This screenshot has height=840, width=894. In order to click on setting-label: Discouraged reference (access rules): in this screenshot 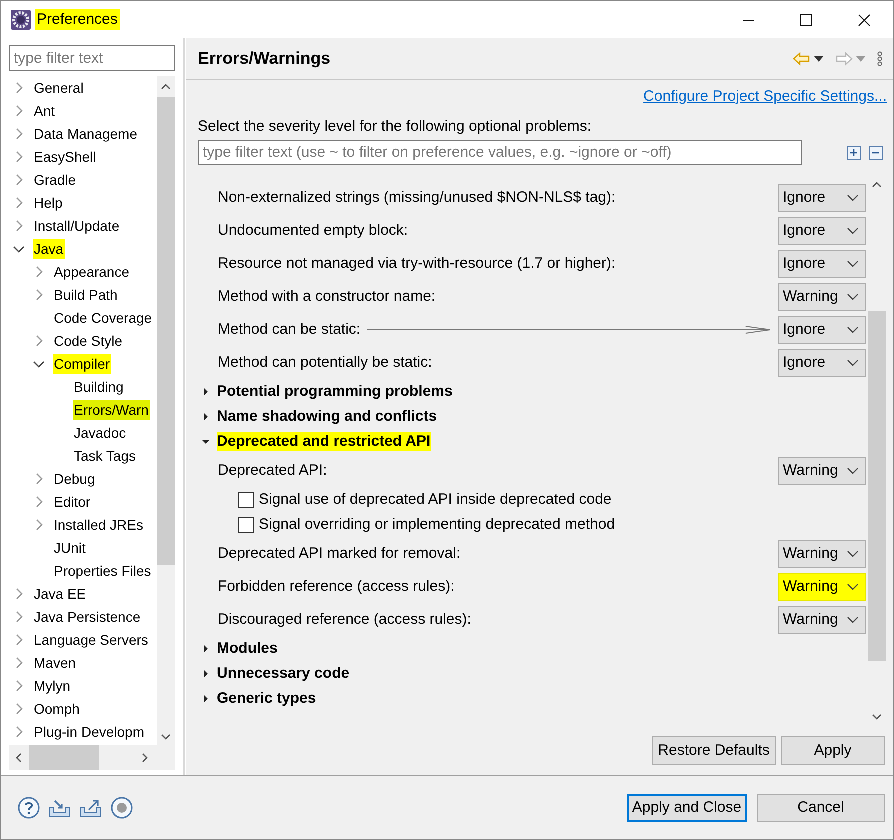, I will do `click(345, 619)`.